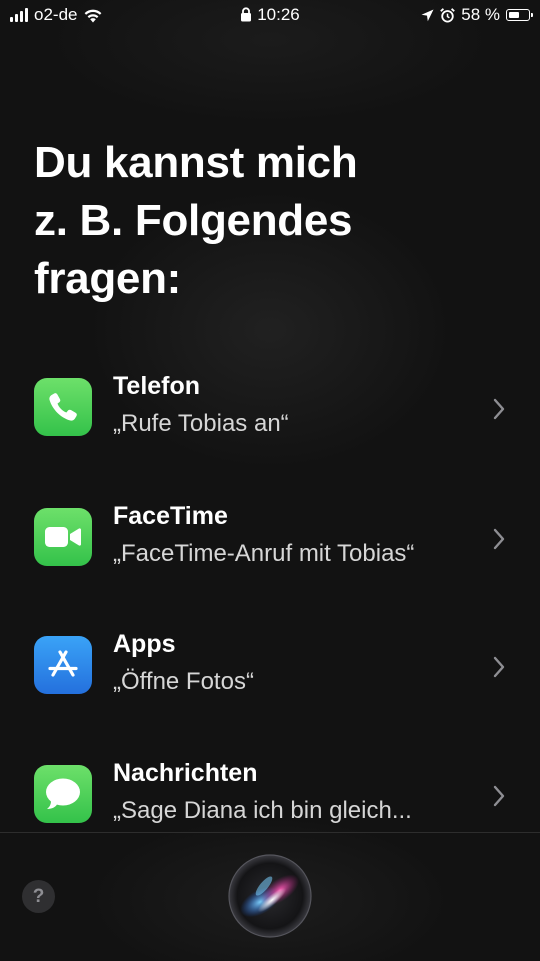 The image size is (540, 961). I want to click on title-line-2: z. B. Folgendes, so click(193, 220).